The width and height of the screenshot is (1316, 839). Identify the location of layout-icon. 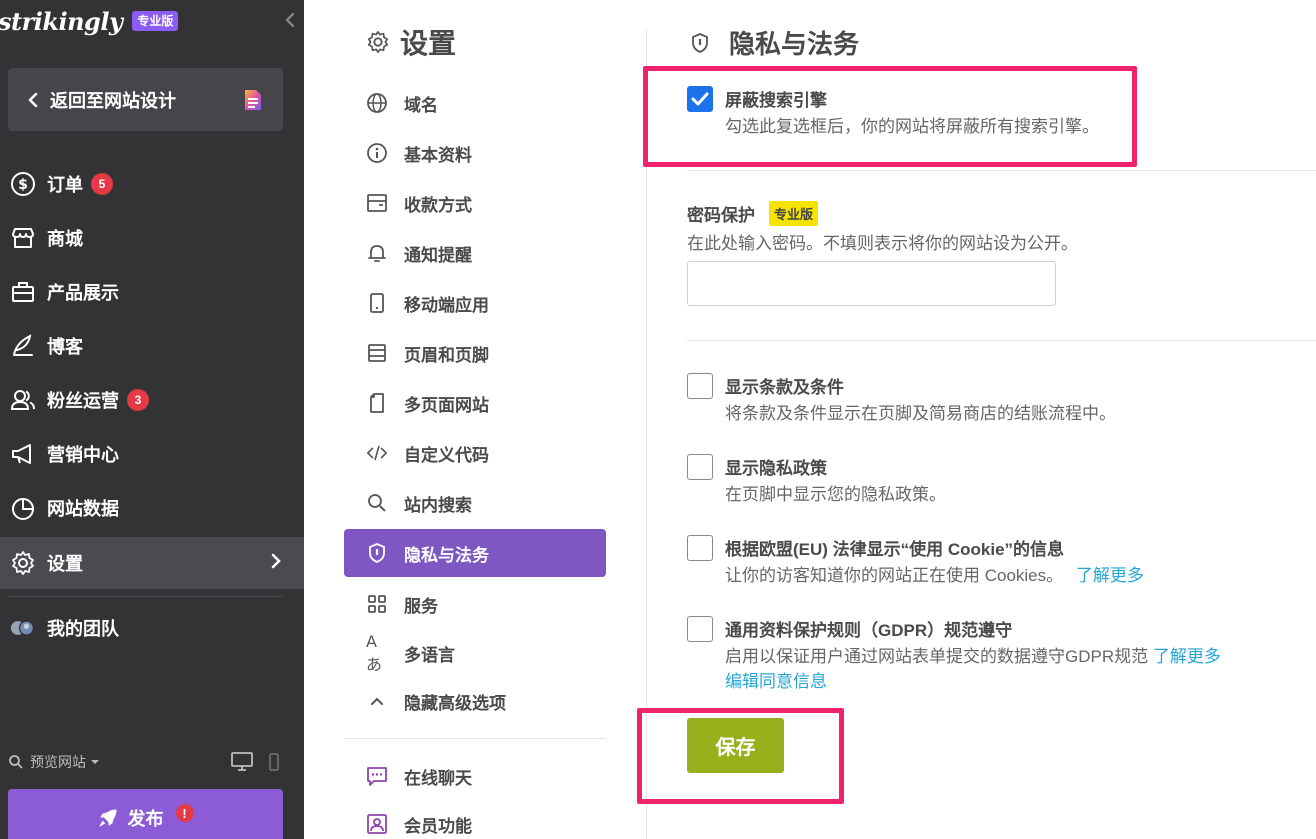
(377, 353).